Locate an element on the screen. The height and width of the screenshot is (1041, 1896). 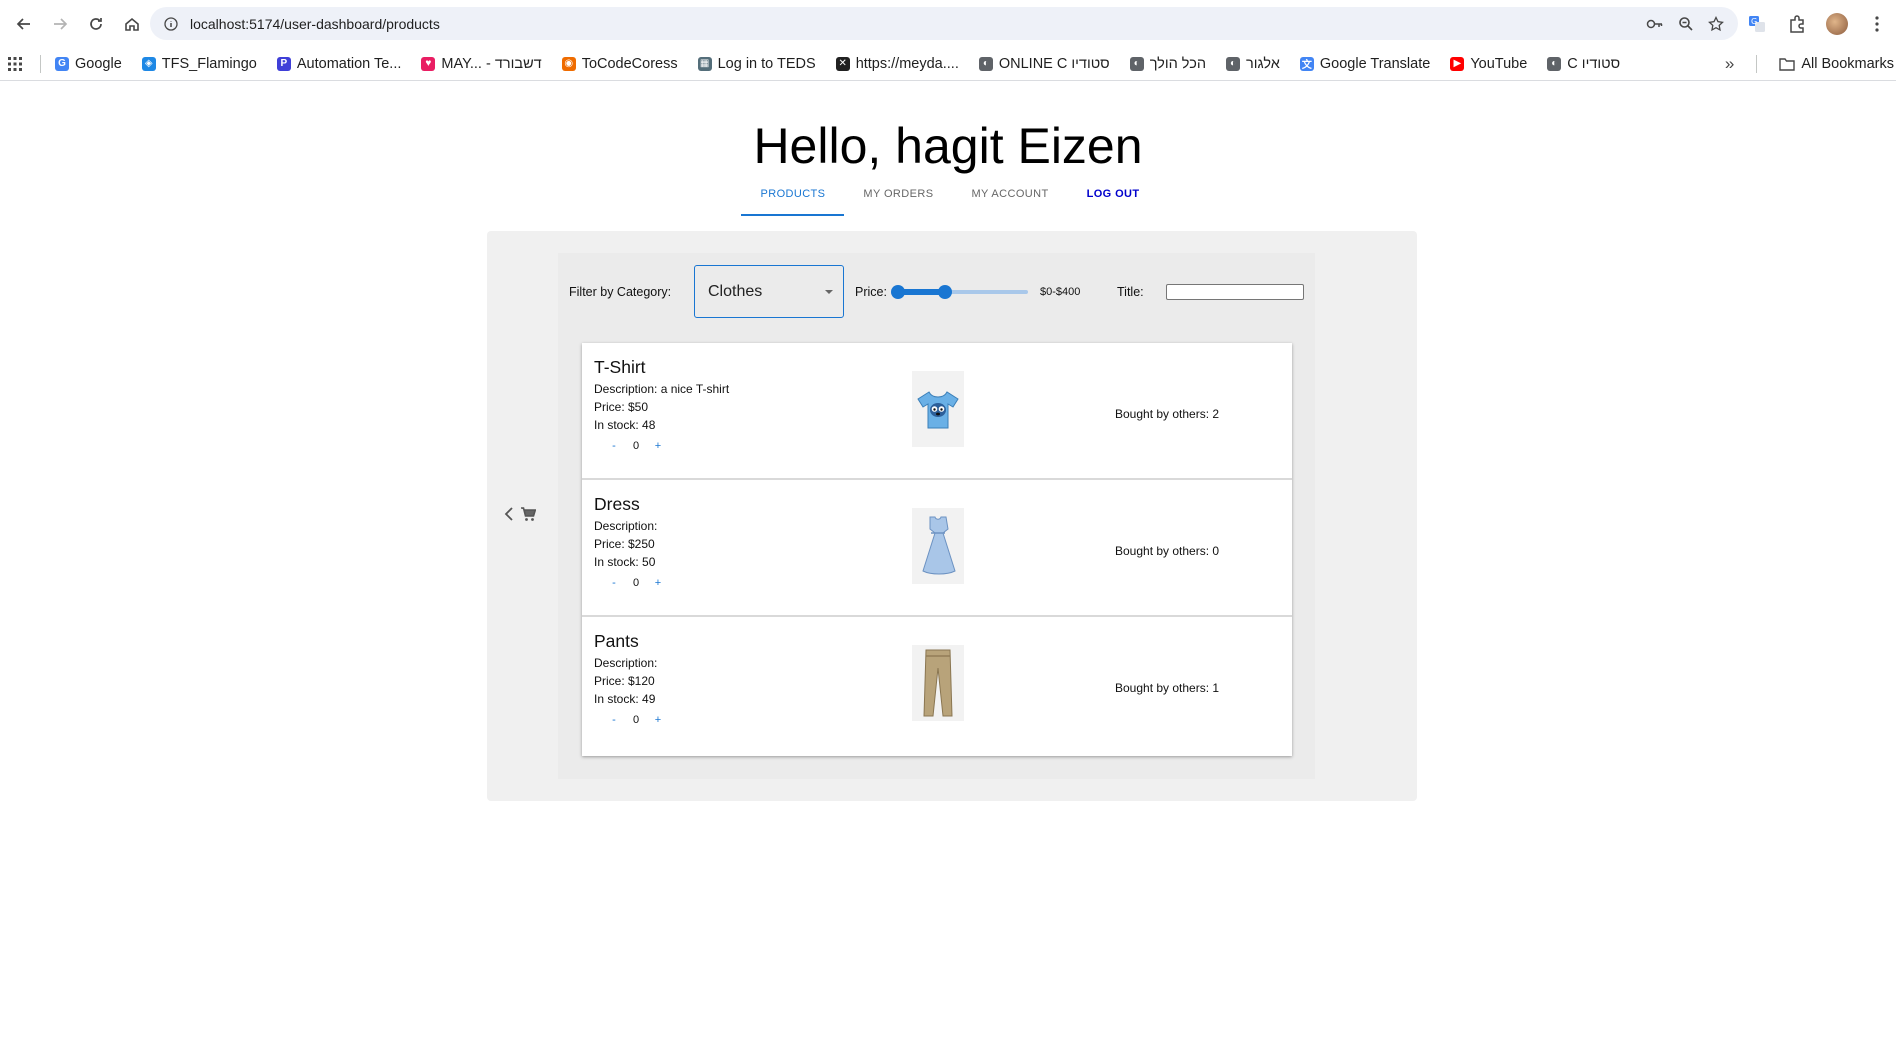
bookmark-item: ♥ MAY... - דשבורד is located at coordinates (481, 64).